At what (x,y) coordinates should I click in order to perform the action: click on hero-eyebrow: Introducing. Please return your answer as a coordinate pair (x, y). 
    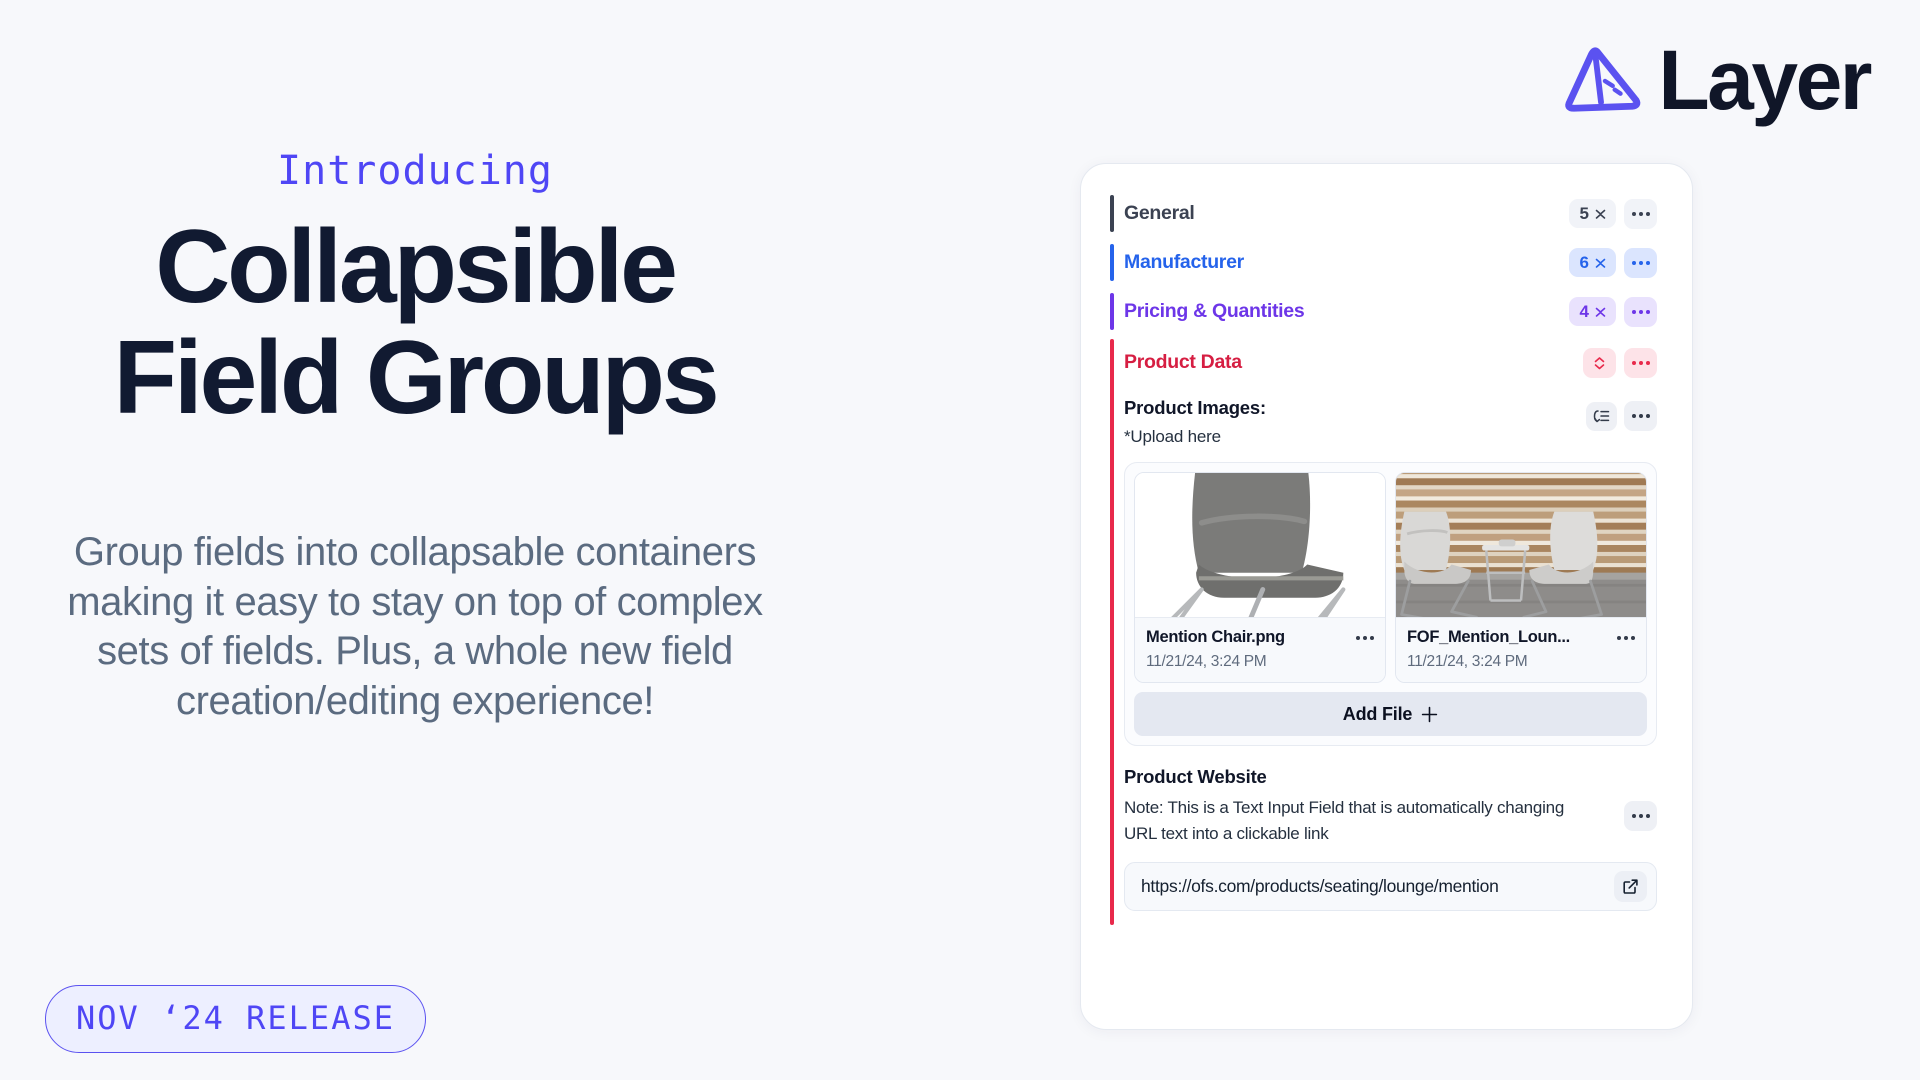
    Looking at the image, I should click on (415, 171).